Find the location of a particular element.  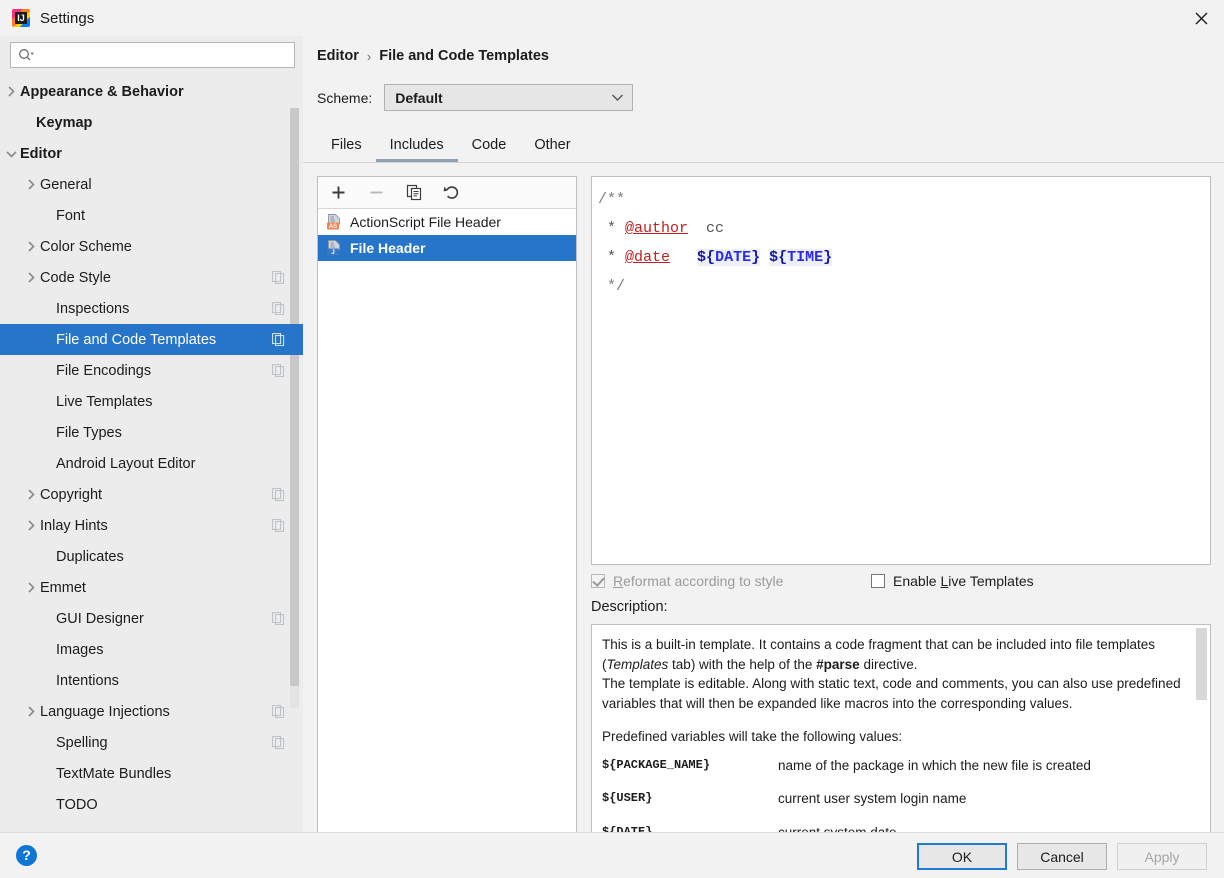

sidebar-item-label: Inspections is located at coordinates (93, 308).